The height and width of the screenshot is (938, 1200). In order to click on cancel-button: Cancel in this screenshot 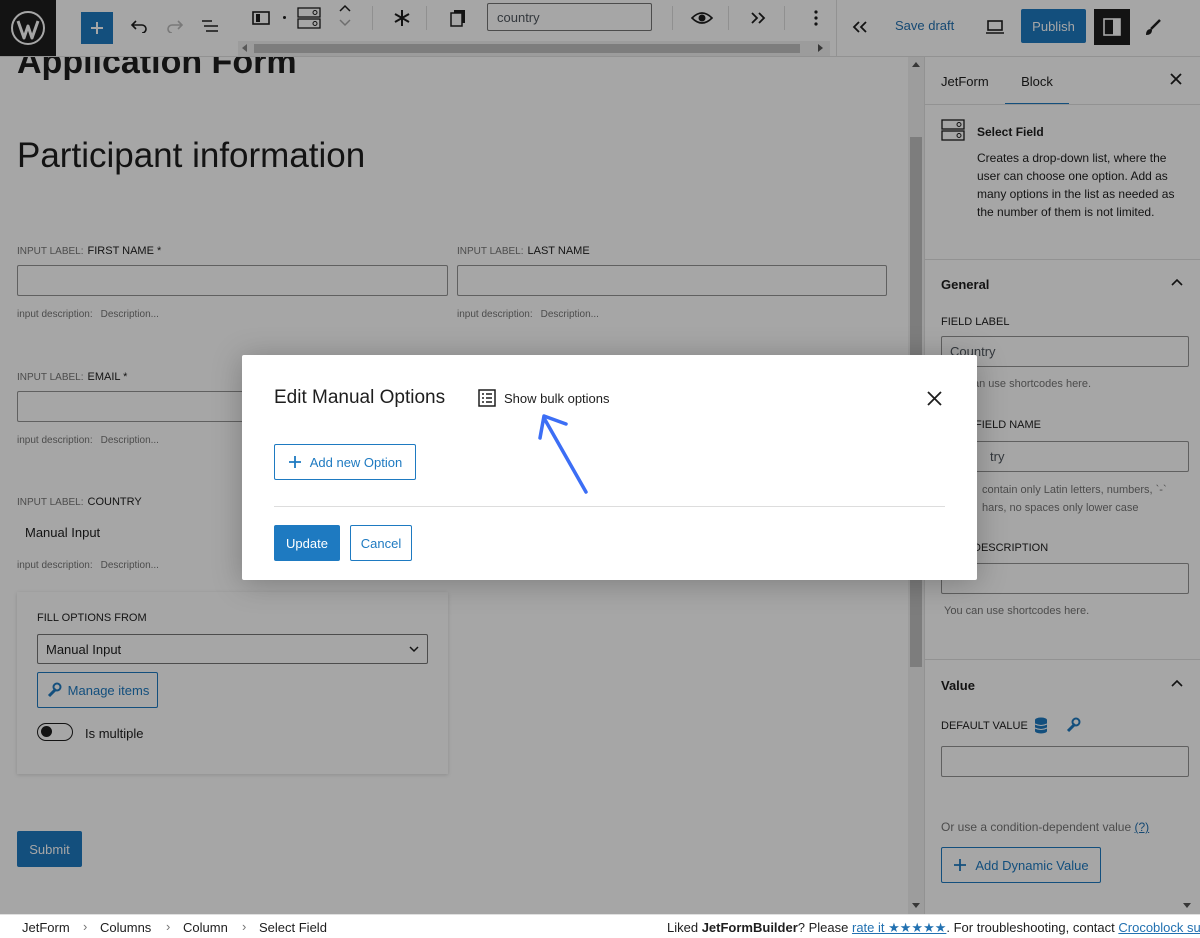, I will do `click(381, 543)`.